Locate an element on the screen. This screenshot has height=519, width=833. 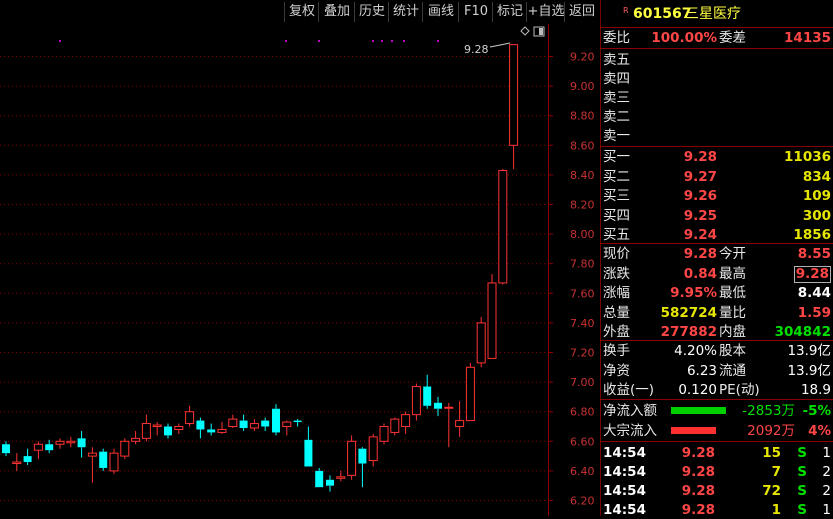
f10-button: F10 is located at coordinates (475, 12).